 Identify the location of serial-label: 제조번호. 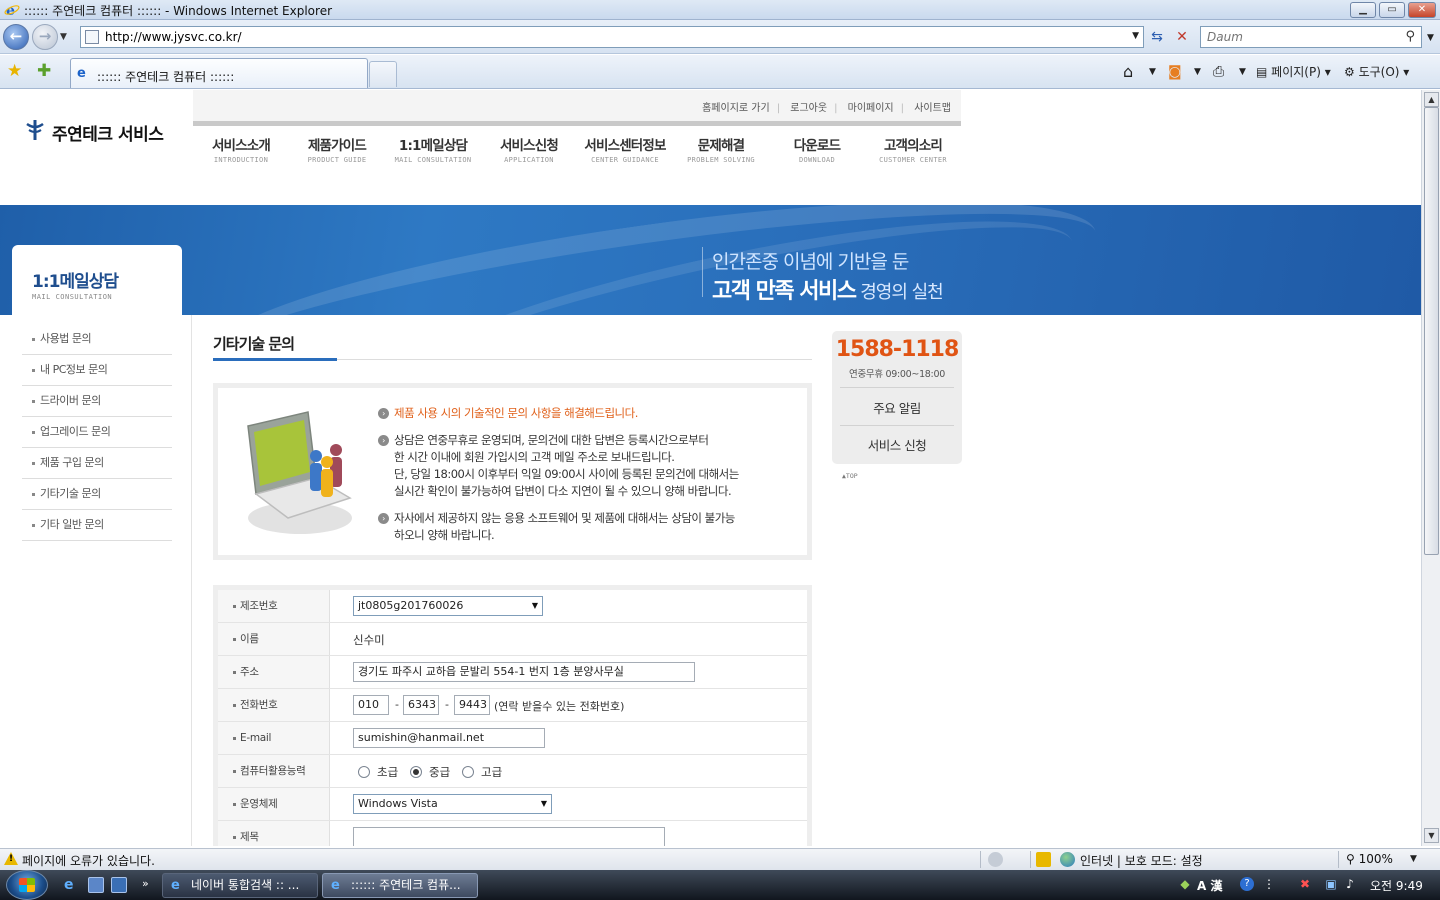
(274, 606).